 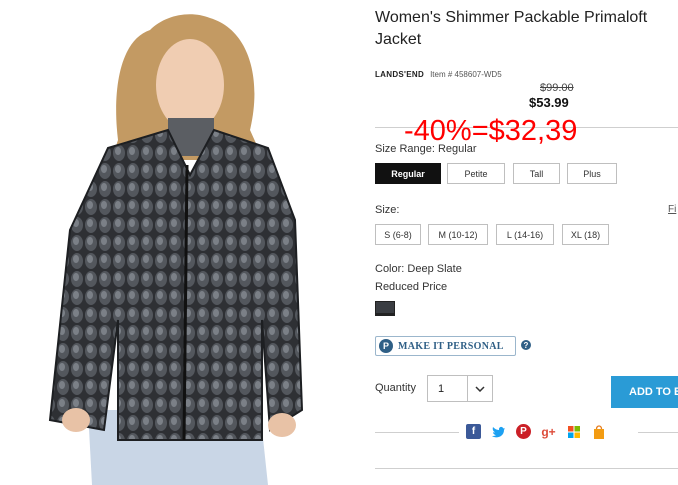 I want to click on help-icon: ?, so click(x=526, y=345).